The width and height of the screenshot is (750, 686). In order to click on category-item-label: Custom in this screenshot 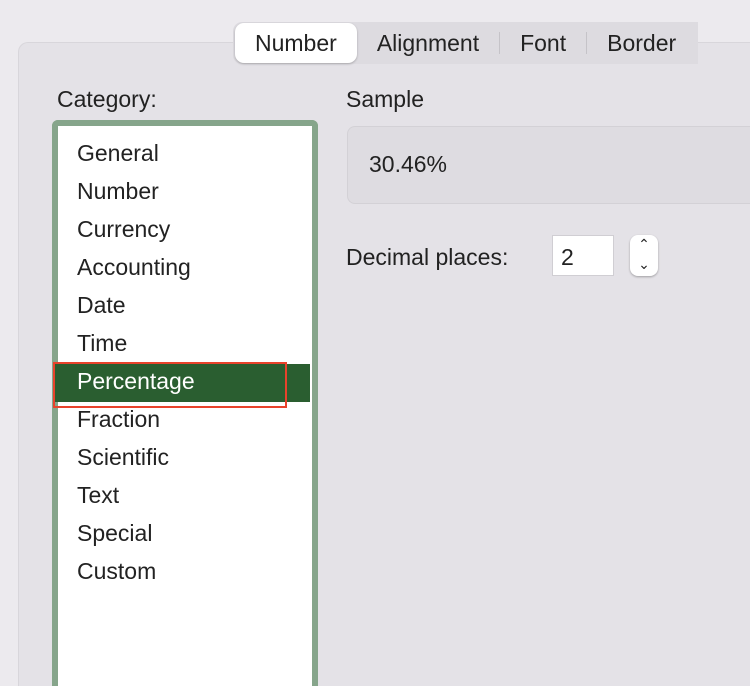, I will do `click(117, 571)`.